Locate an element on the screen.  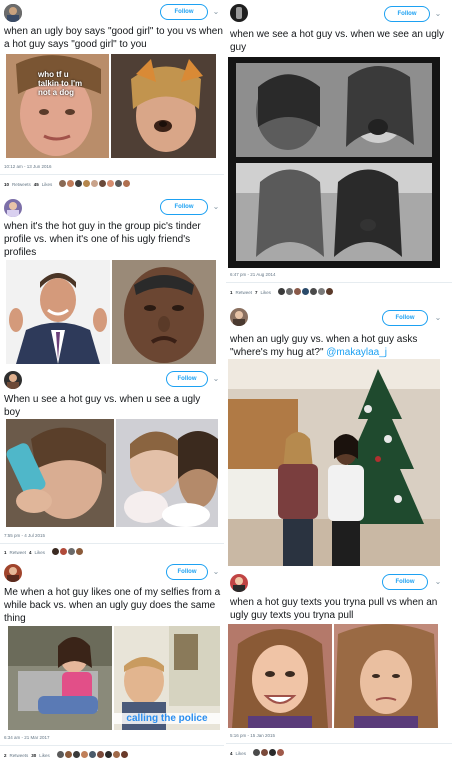
tweet-photo is located at coordinates (334, 462).